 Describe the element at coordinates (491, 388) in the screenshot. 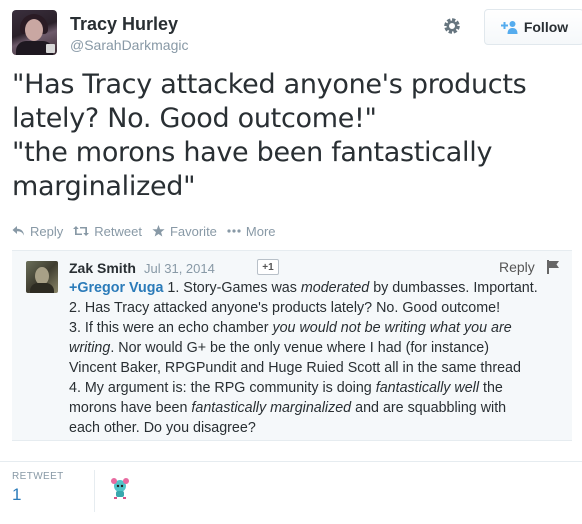

I see `embed-text: the` at that location.